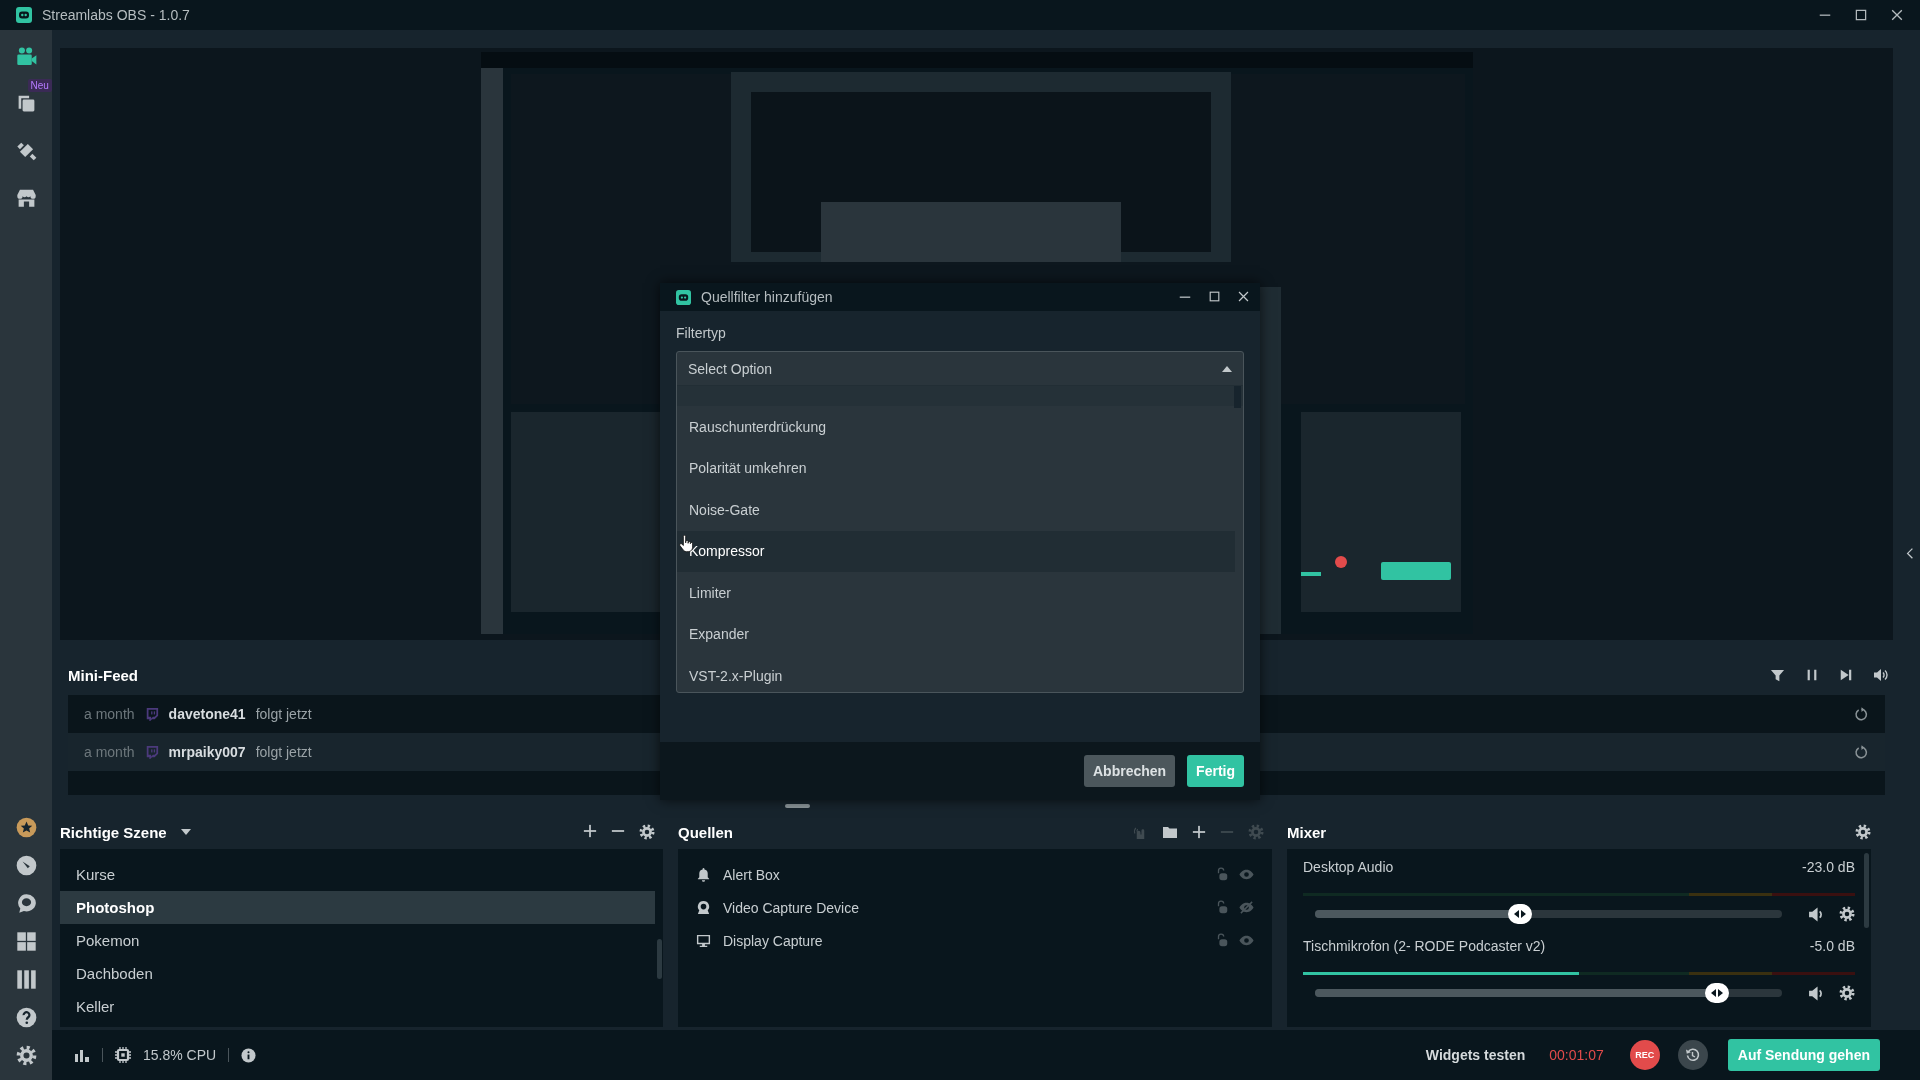 The height and width of the screenshot is (1080, 1920). What do you see at coordinates (963, 874) in the screenshot?
I see `source-name: Alert Box` at bounding box center [963, 874].